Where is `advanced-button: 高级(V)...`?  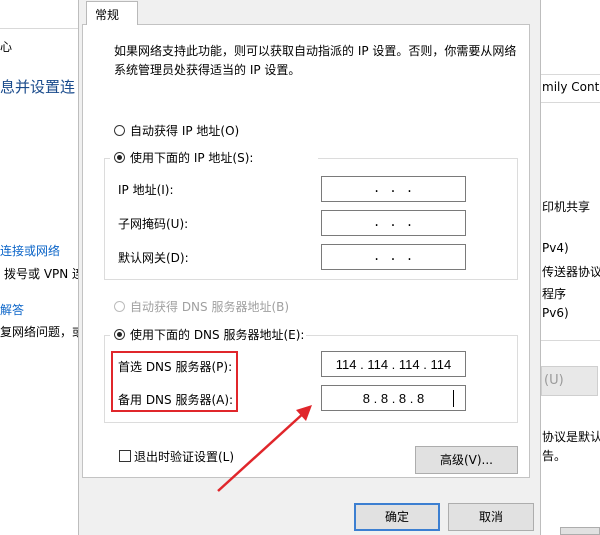 advanced-button: 高级(V)... is located at coordinates (466, 460).